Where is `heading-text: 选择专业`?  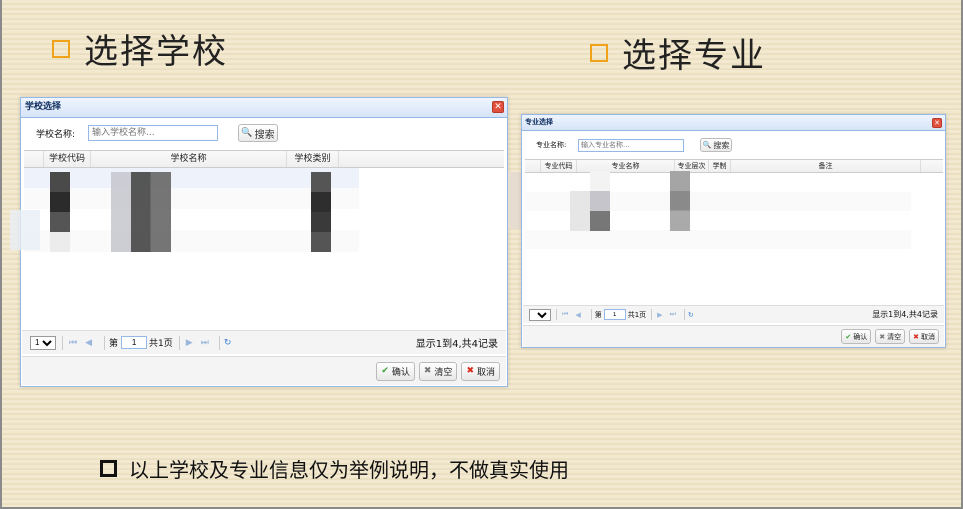
heading-text: 选择专业 is located at coordinates (694, 56).